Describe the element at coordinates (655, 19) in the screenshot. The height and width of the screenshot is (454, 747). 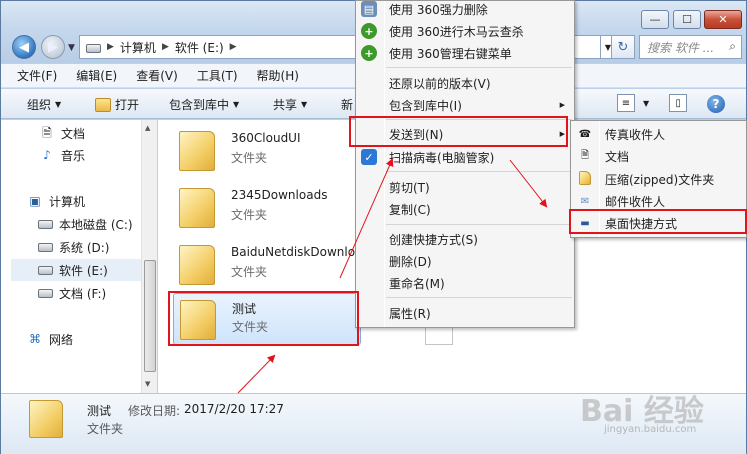
I see `minimize-button: —` at that location.